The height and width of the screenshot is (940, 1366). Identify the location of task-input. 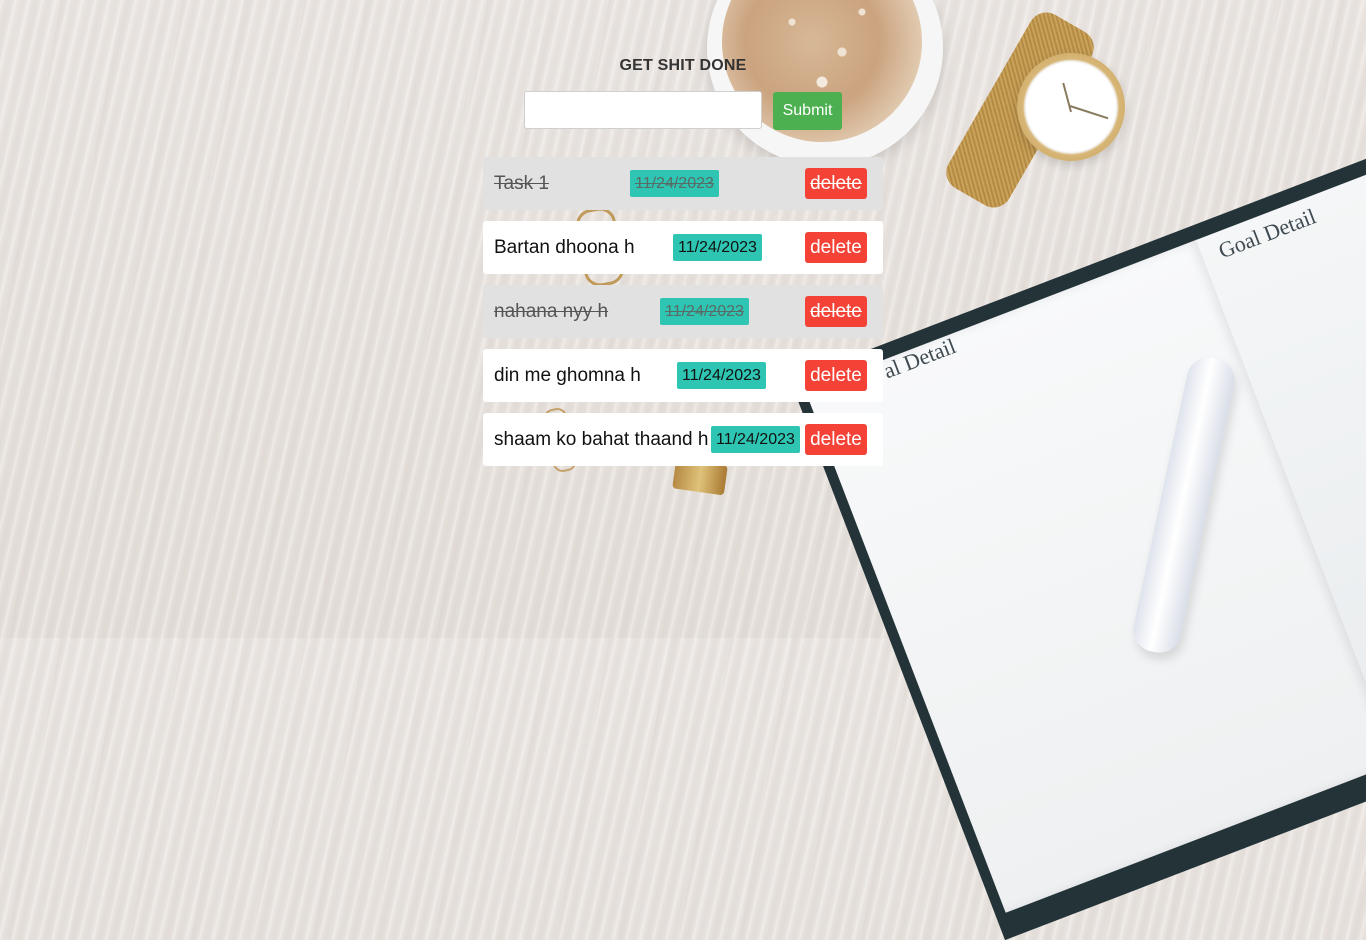
(643, 110).